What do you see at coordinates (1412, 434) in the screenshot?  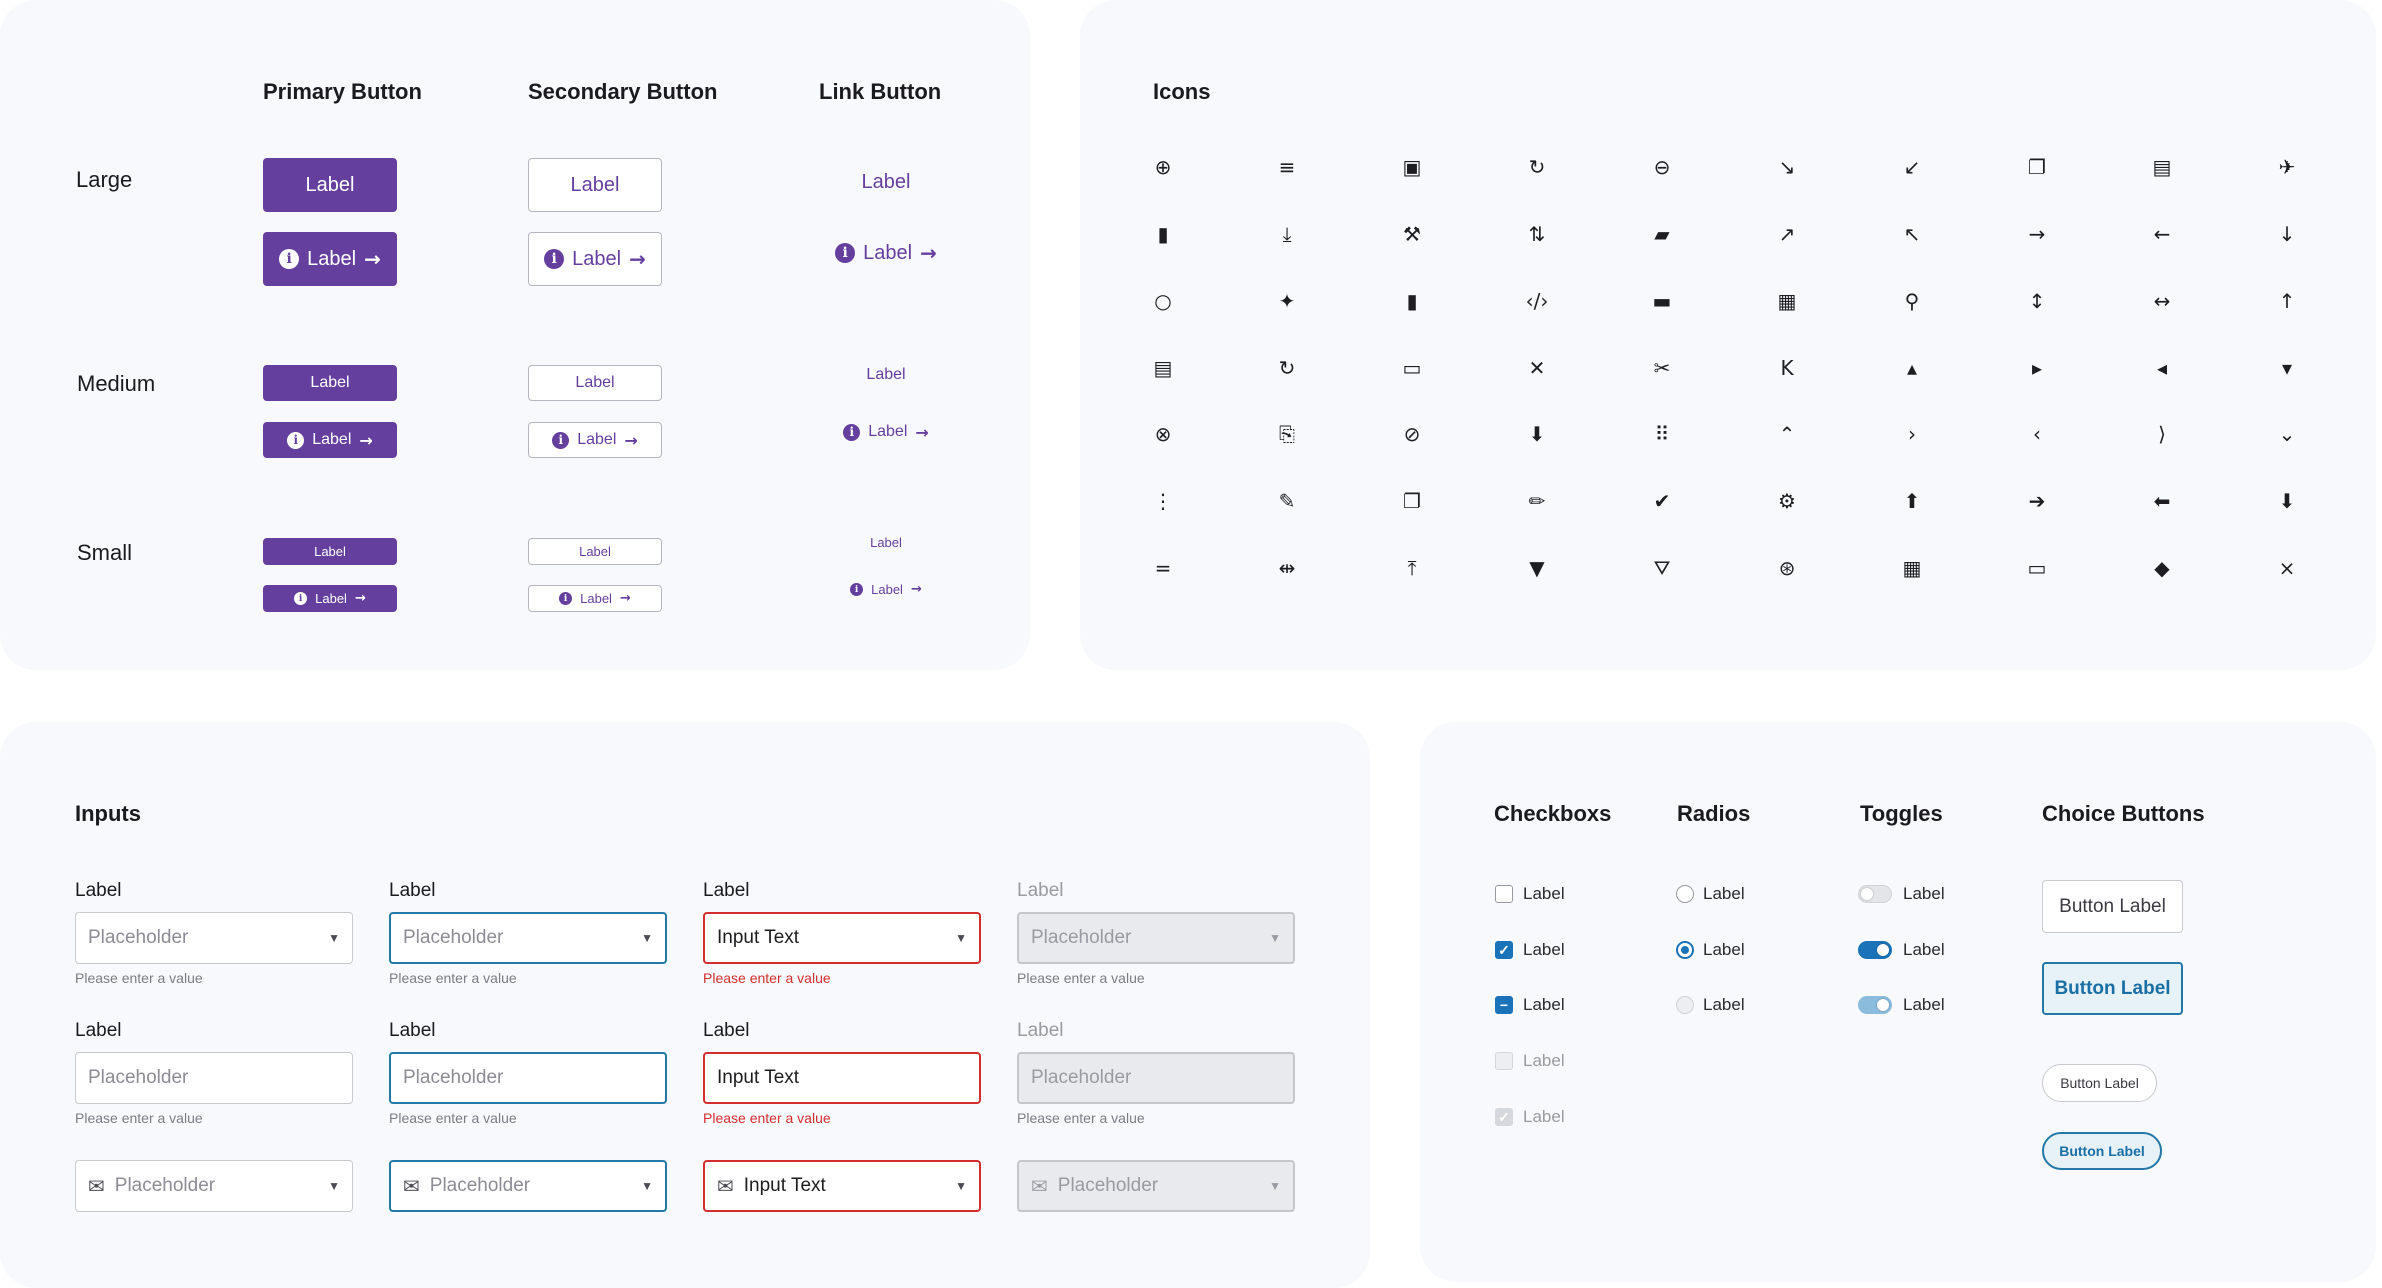 I see `block-icon: ⊘` at bounding box center [1412, 434].